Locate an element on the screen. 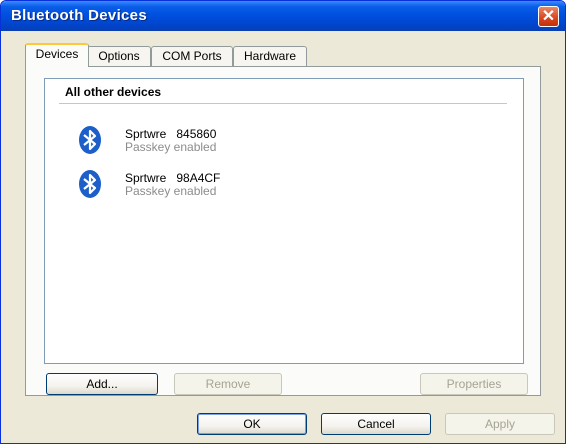 The image size is (566, 444). properties-button-label: Properties is located at coordinates (474, 384).